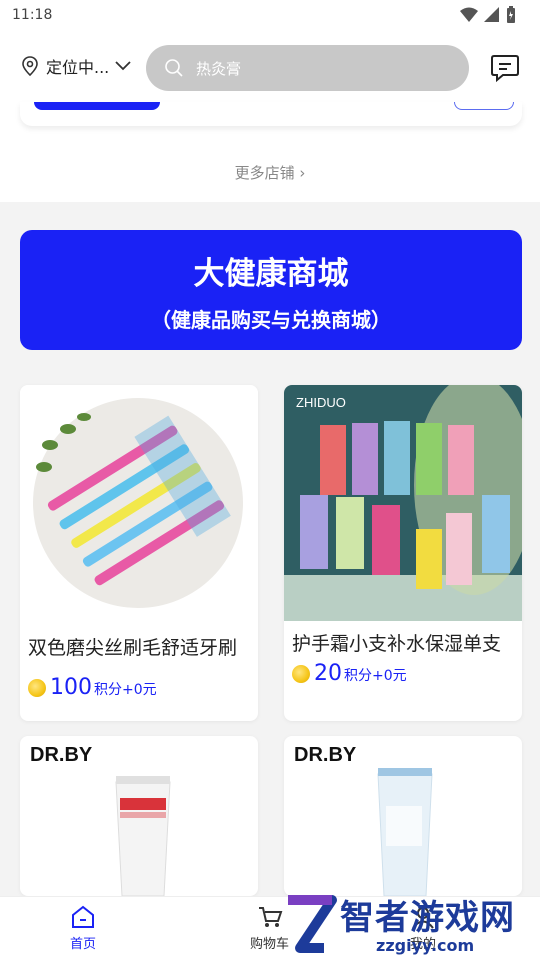 This screenshot has width=540, height=960. Describe the element at coordinates (469, 14) in the screenshot. I see `wifi-icon` at that location.